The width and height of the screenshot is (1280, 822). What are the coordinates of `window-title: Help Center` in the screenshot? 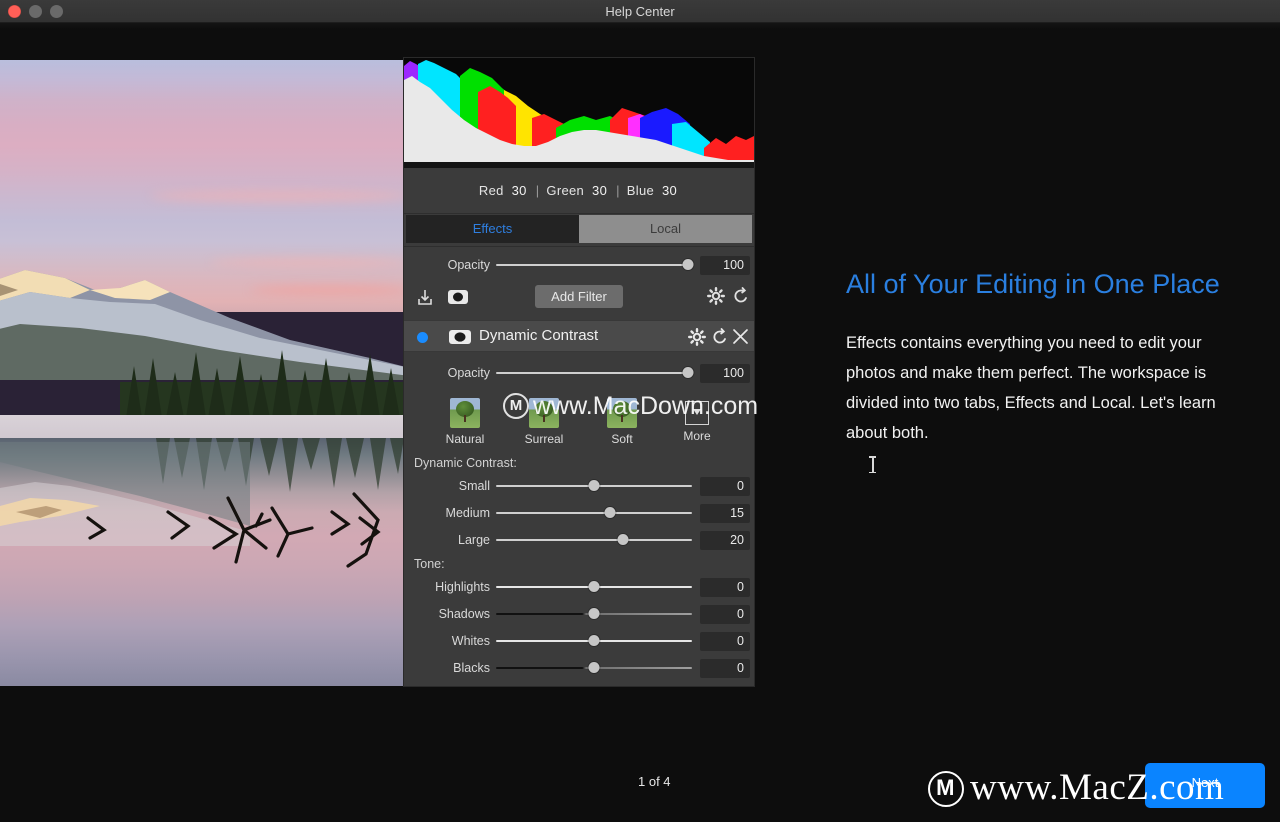 It's located at (640, 11).